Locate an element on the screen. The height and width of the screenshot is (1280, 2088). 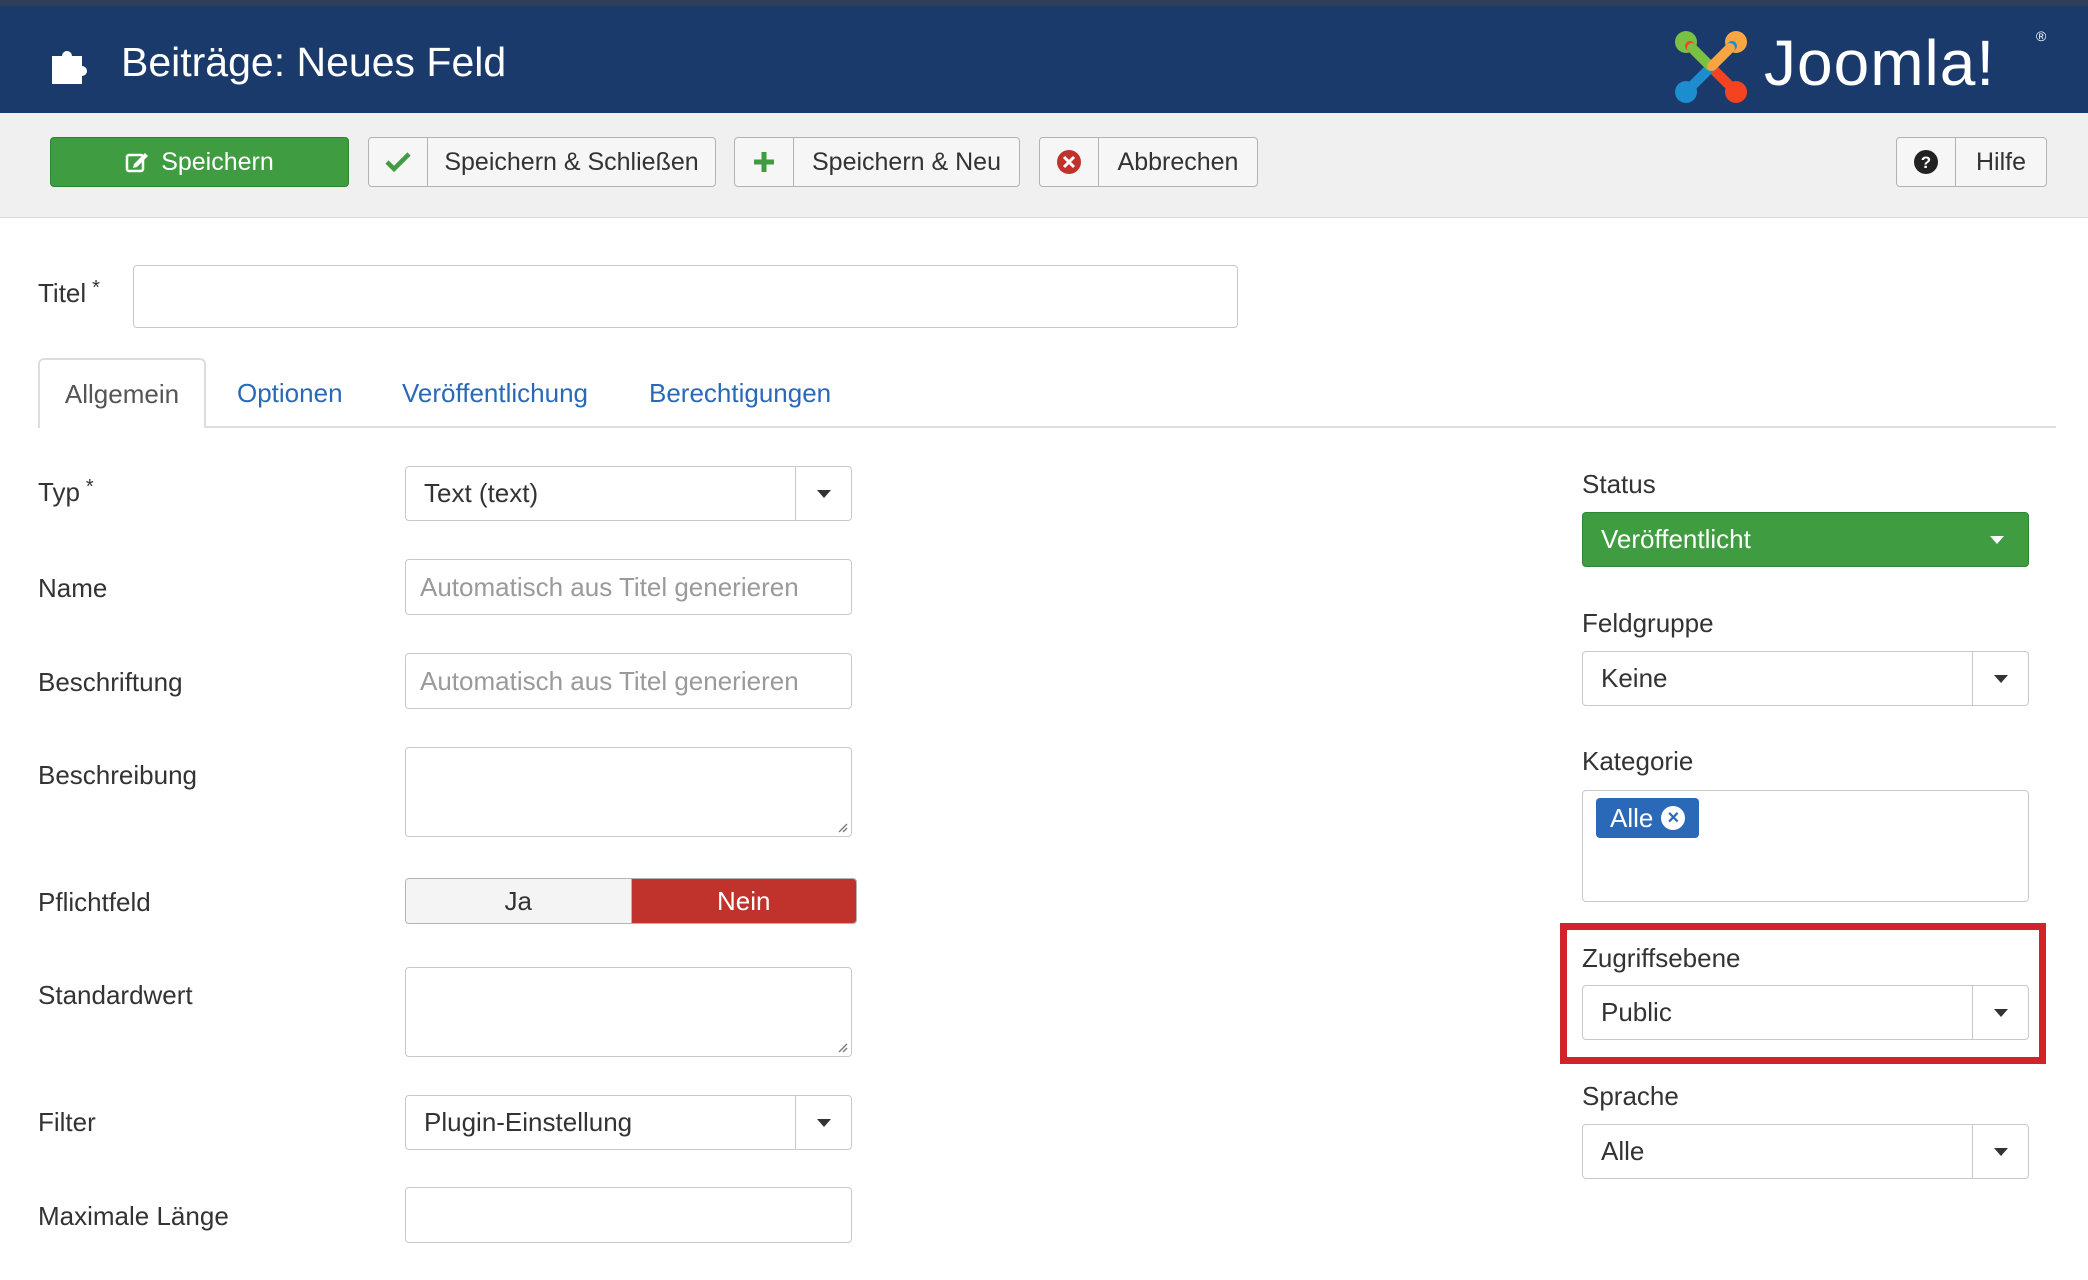
page-title: Beiträge: Neues Feld is located at coordinates (314, 62).